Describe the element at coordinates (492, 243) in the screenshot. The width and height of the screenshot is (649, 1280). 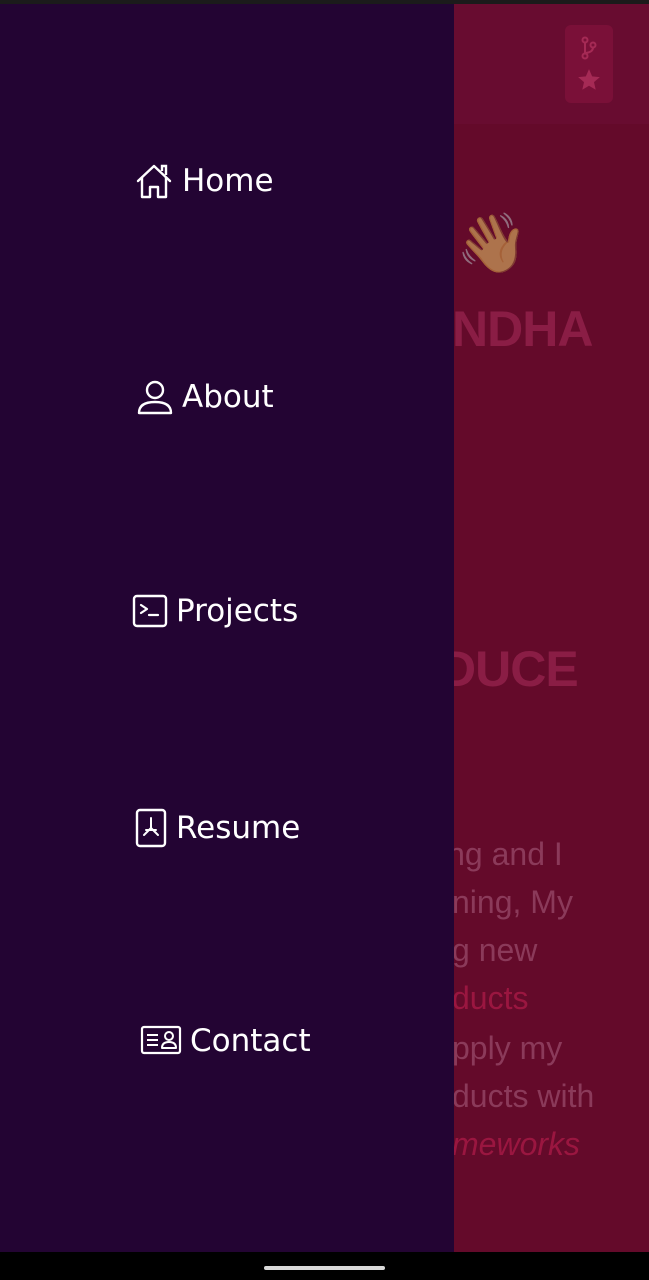
I see `wave-emoji: 👋` at that location.